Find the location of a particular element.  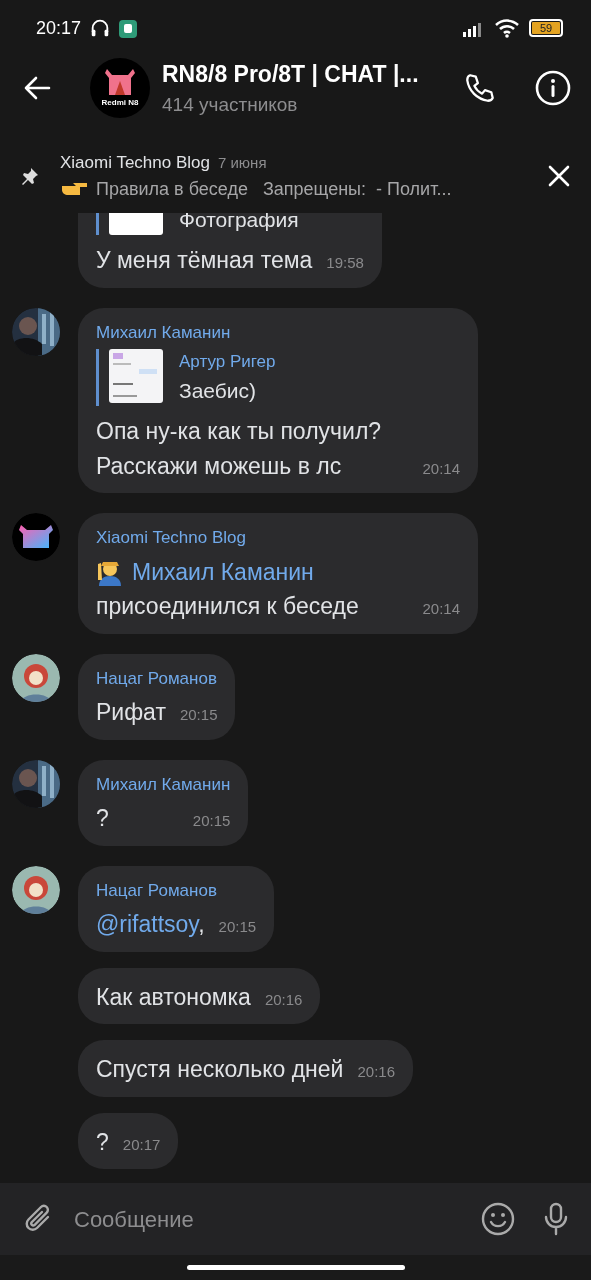

message-text: Спустя несколько дней is located at coordinates (220, 1069).